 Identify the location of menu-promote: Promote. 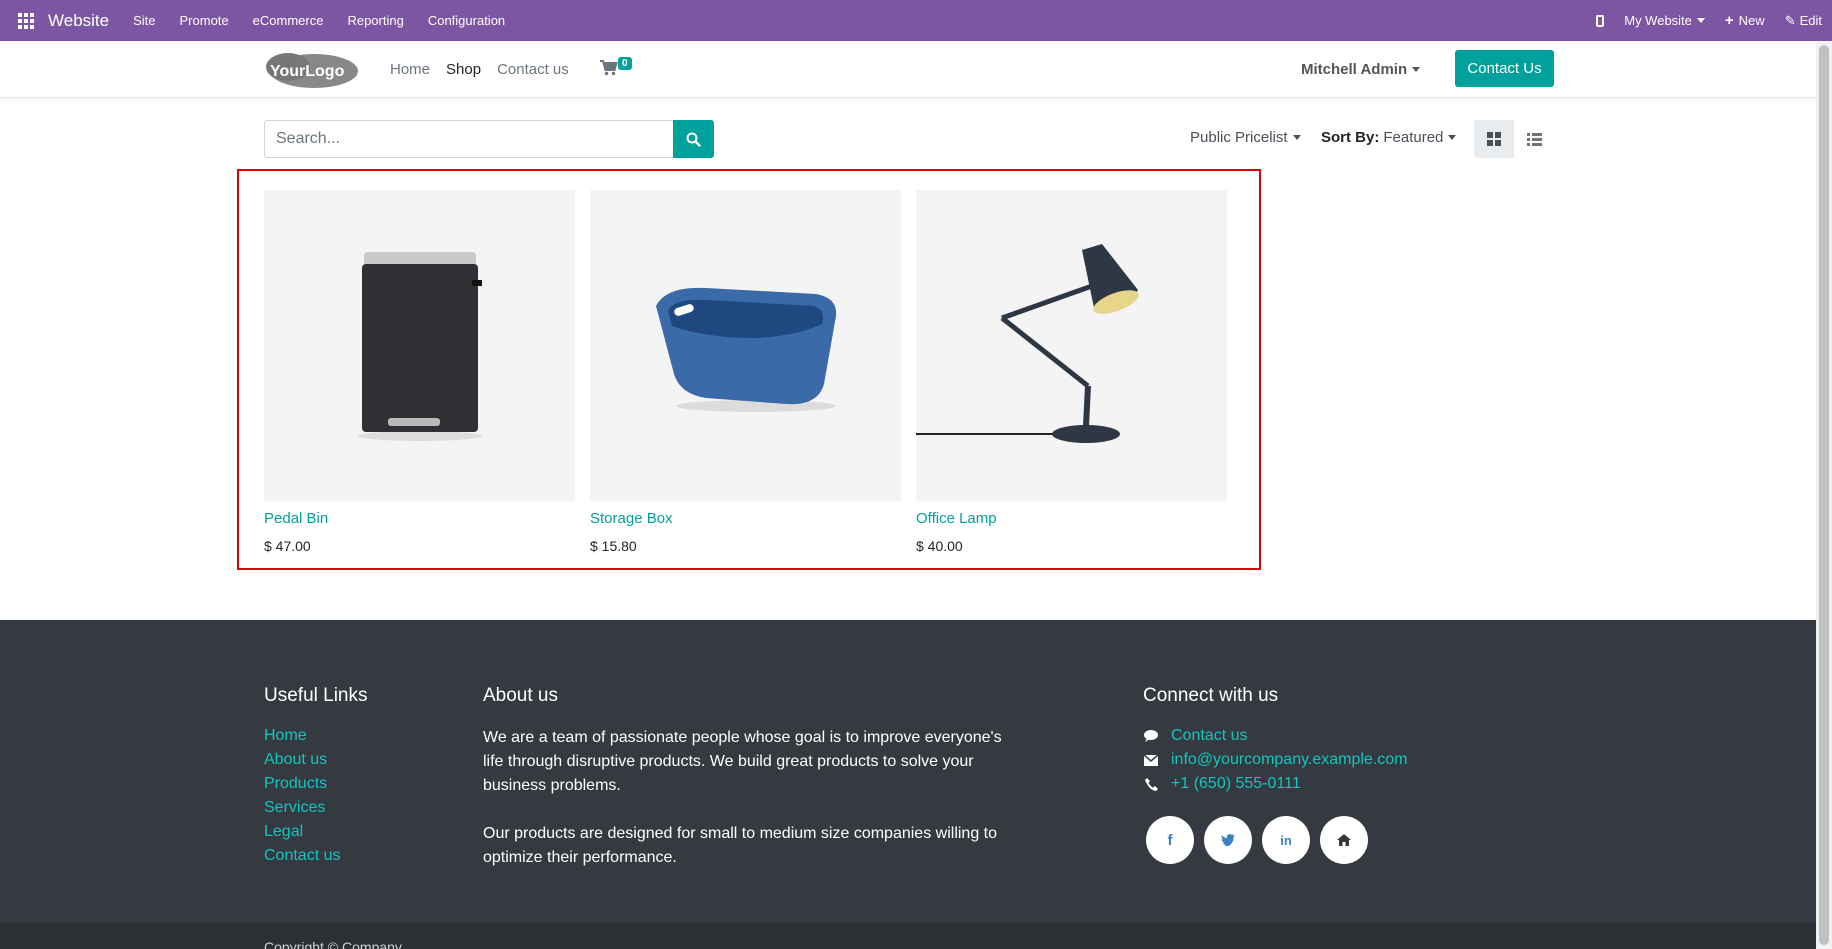
(204, 20).